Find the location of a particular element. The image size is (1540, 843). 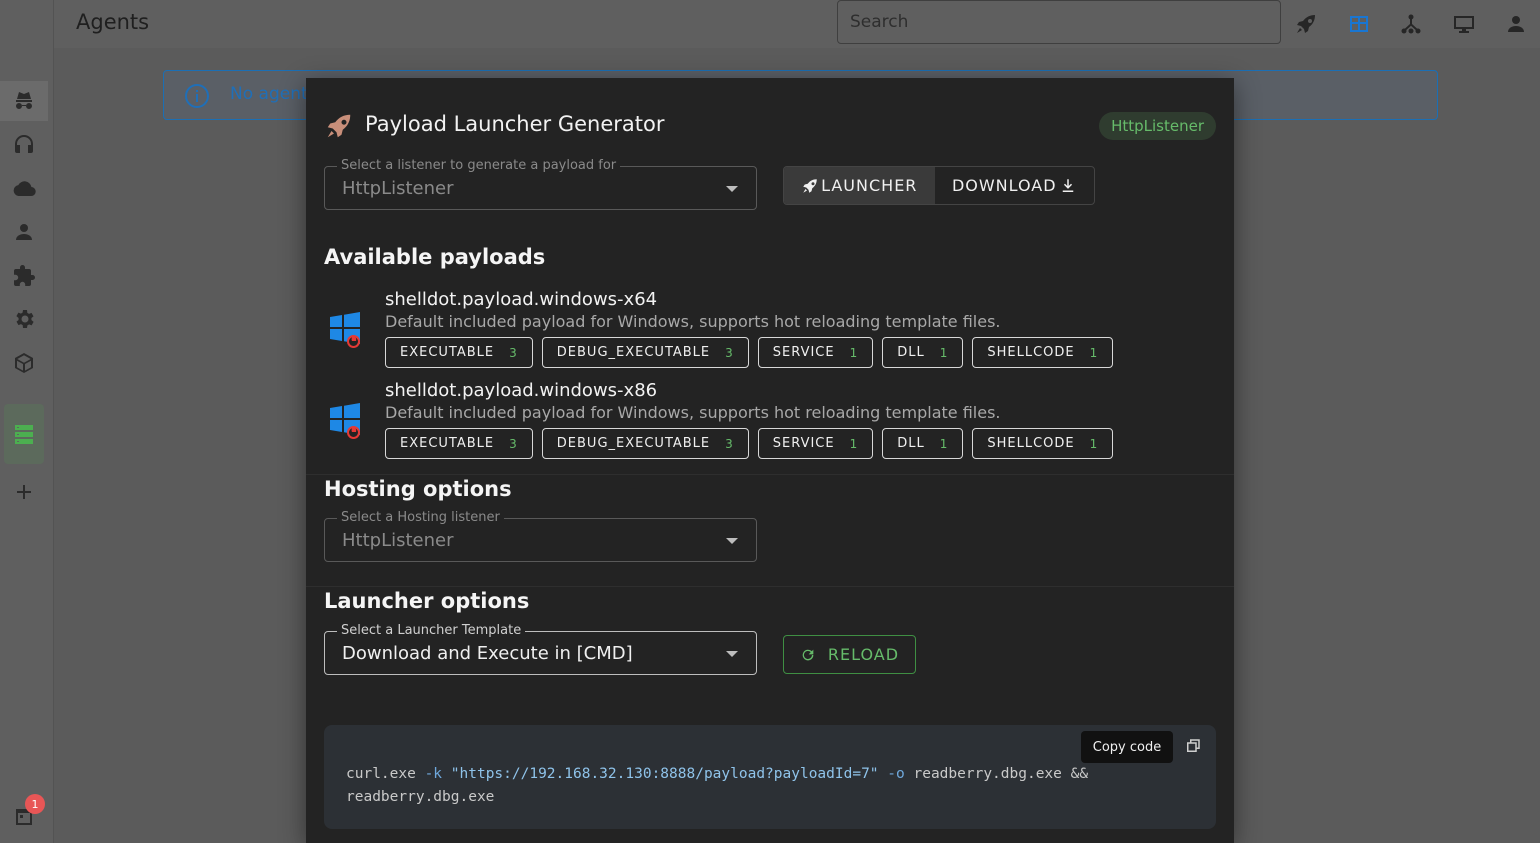

monitor-button is located at coordinates (1464, 24).